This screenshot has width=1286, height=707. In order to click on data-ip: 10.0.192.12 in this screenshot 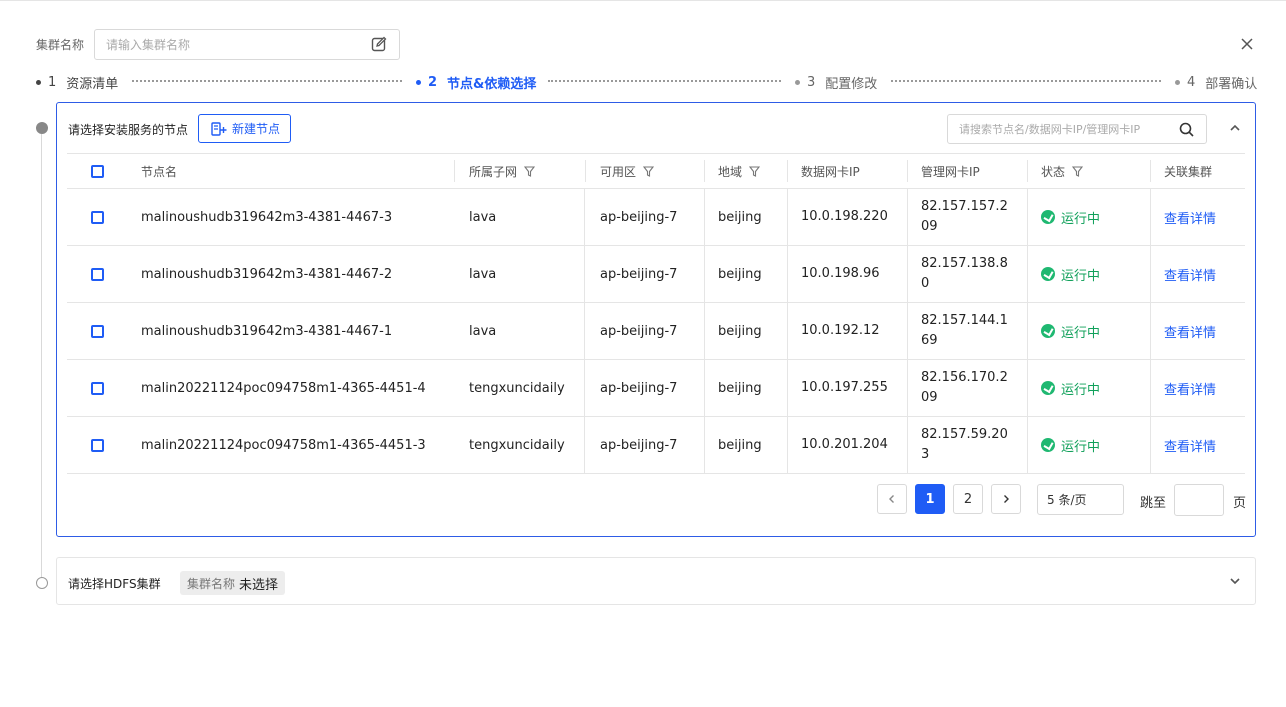, I will do `click(840, 331)`.